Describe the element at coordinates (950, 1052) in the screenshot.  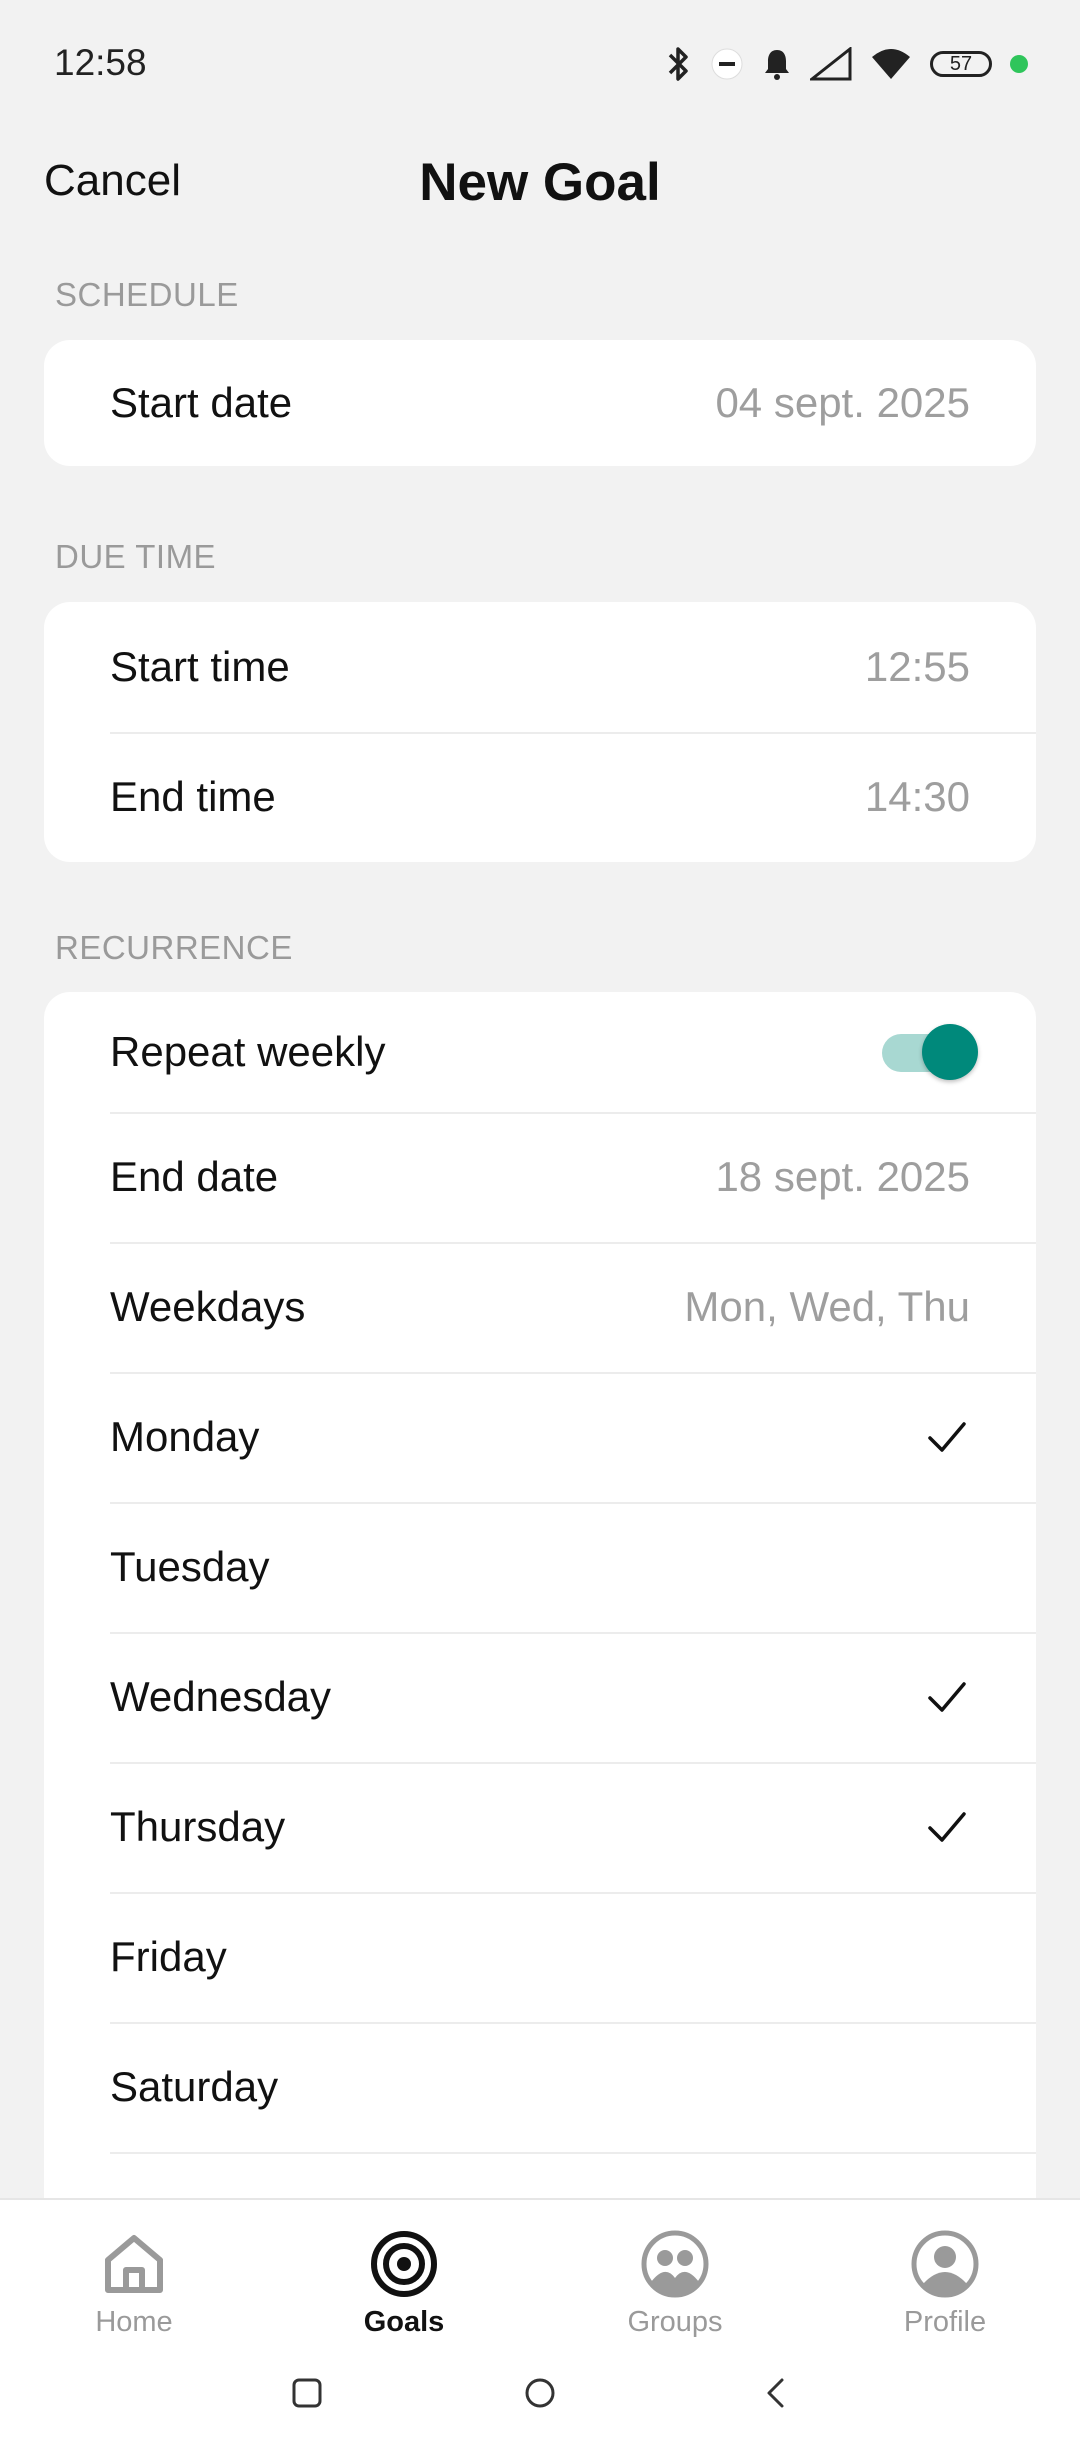
I see `toggle-knob` at that location.